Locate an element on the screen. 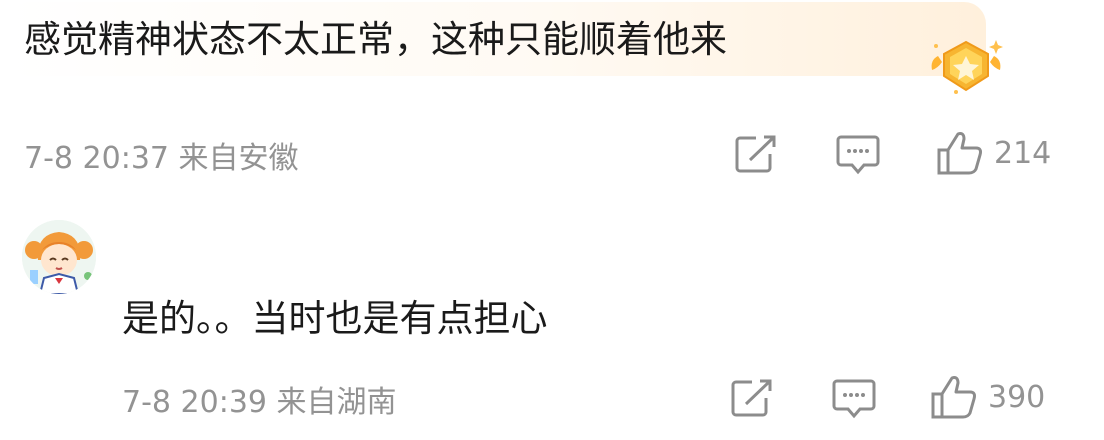 Image resolution: width=1104 pixels, height=440 pixels. like-button: 214 is located at coordinates (993, 153).